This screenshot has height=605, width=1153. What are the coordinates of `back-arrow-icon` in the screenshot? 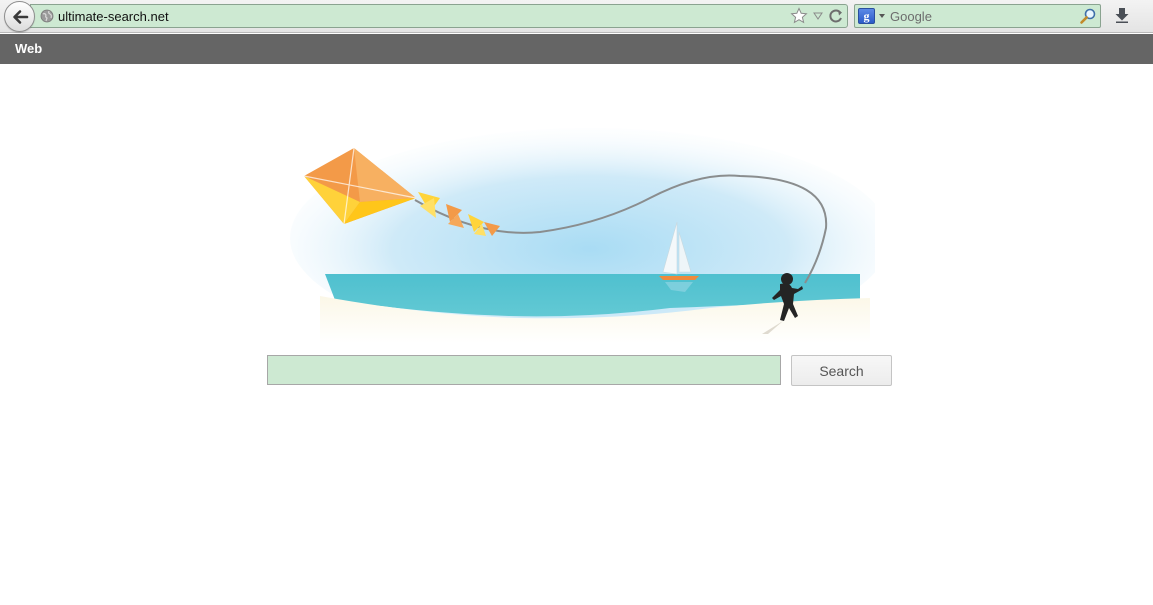 It's located at (20, 16).